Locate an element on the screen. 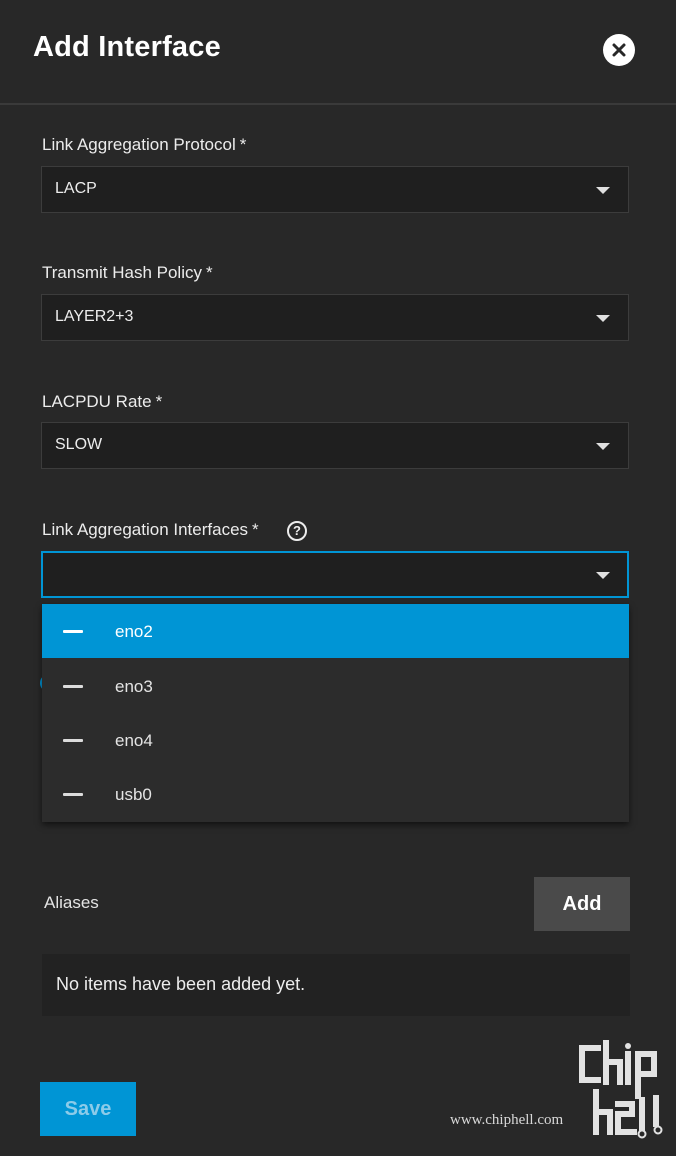 The image size is (676, 1156). close-button is located at coordinates (619, 50).